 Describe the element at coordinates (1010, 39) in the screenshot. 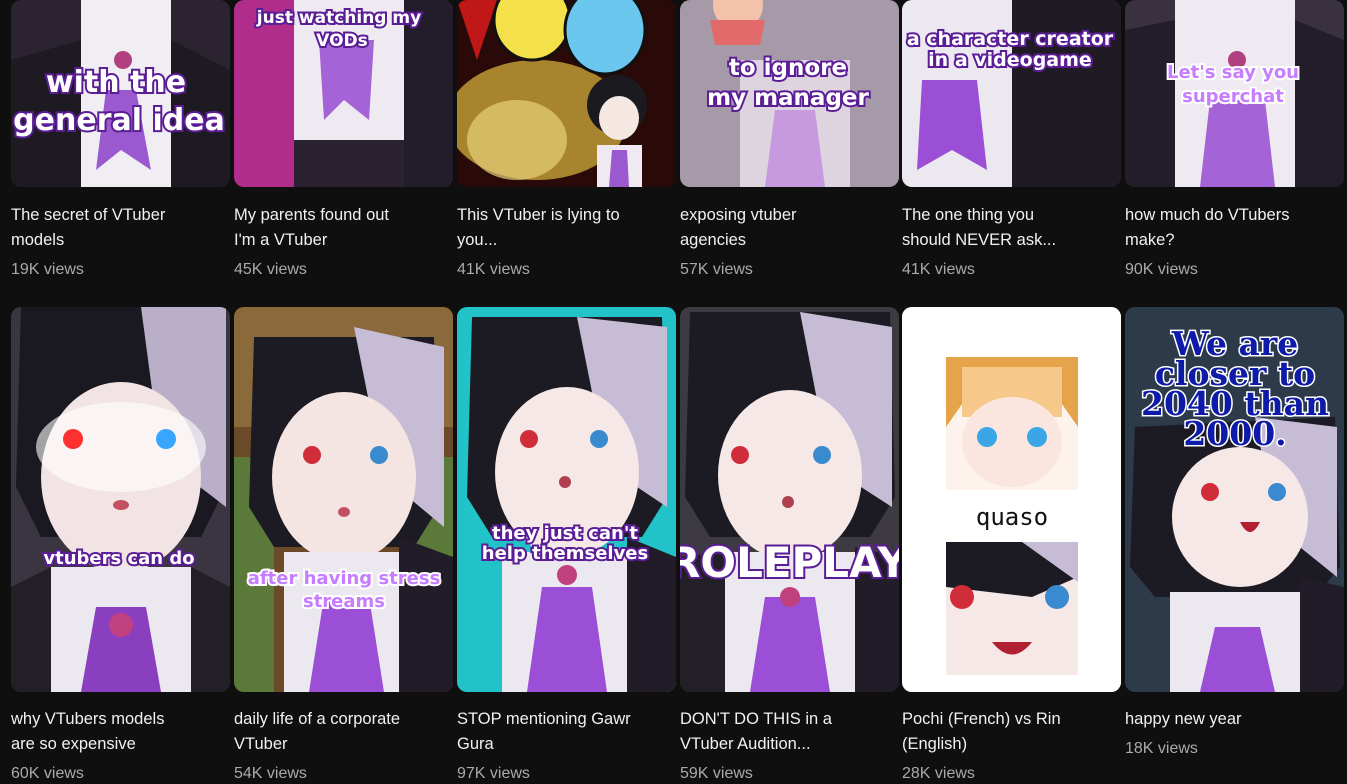

I see `thumbnail-caption: a character creator` at that location.